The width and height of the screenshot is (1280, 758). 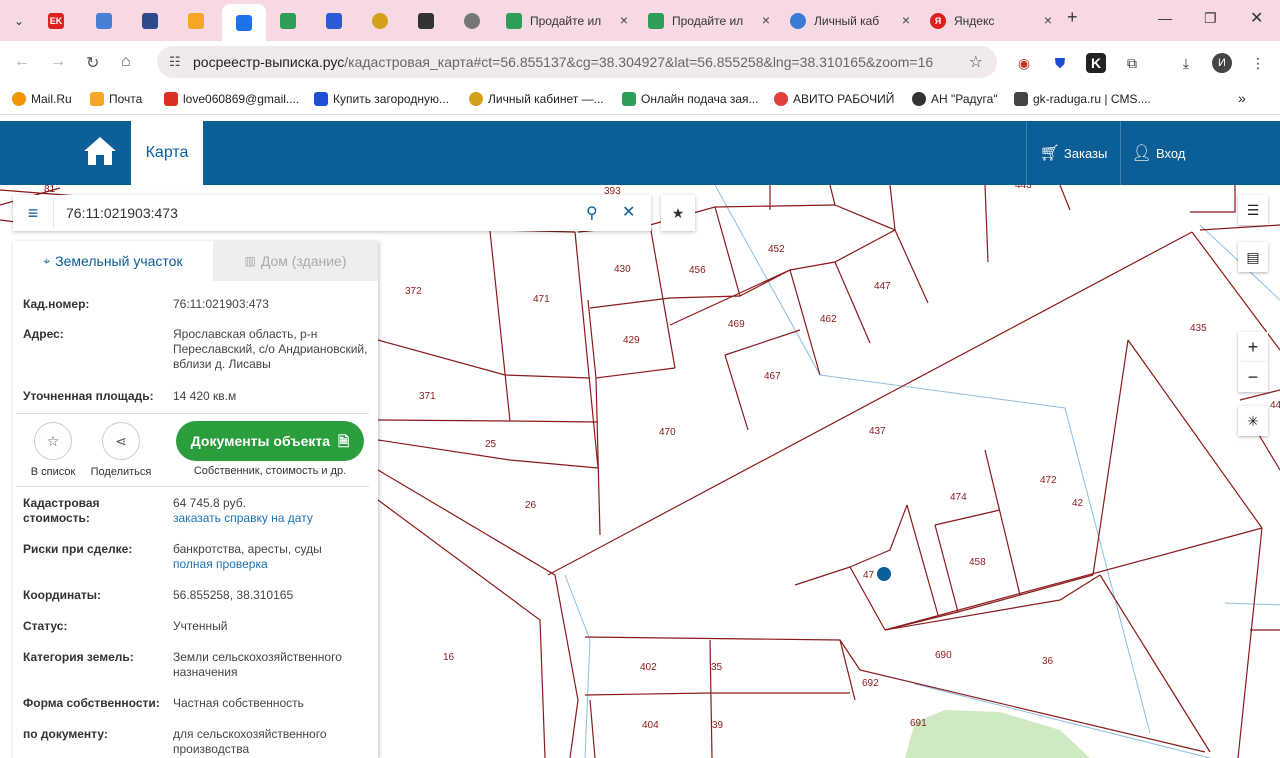 I want to click on tab-house-green, so click(x=290, y=20).